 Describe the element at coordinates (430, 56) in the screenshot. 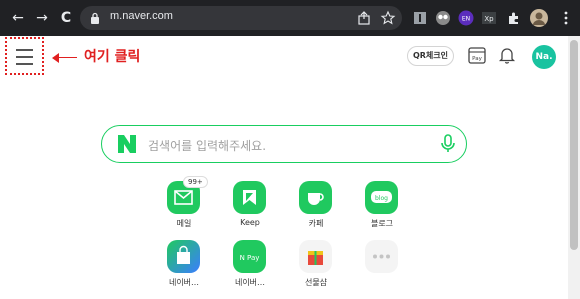

I see `qr-checkin-button: QR체크인` at that location.